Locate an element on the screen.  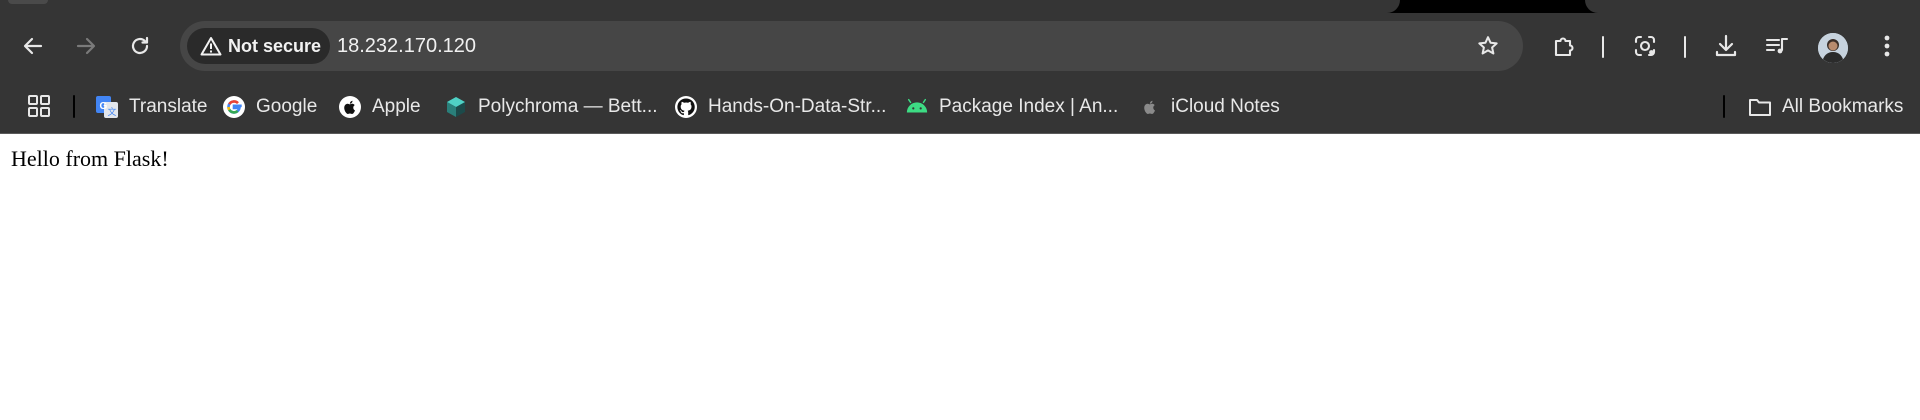
translate-icon: G 文 is located at coordinates (107, 107).